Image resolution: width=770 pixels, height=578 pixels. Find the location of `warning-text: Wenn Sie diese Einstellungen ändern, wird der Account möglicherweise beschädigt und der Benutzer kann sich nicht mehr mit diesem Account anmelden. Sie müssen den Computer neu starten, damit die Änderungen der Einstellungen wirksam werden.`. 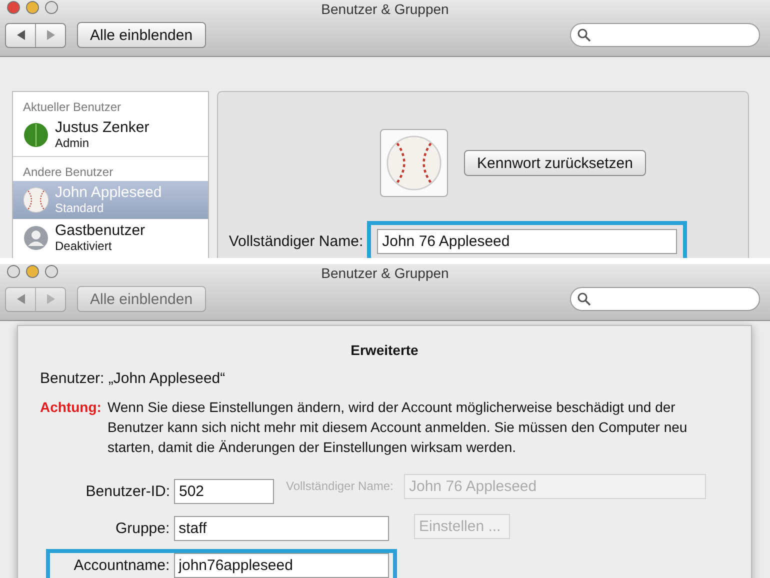

warning-text: Wenn Sie diese Einstellungen ändern, wird der Account möglicherweise beschädigt und der Benutzer kann sich nicht mehr mit diesem Account anmelden. Sie müssen den Computer neu starten, damit die Änderungen der Einstellungen wirksam werden. is located at coordinates (397, 427).